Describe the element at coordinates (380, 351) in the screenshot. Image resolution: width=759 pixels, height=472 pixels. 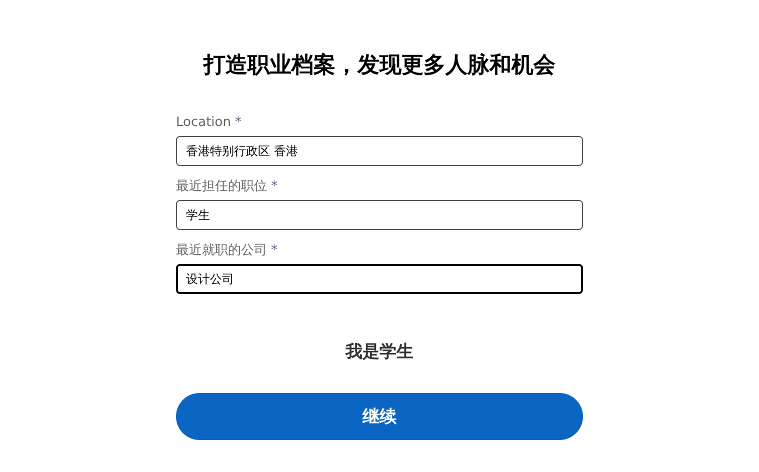
I see `student-link: 我是学生` at that location.